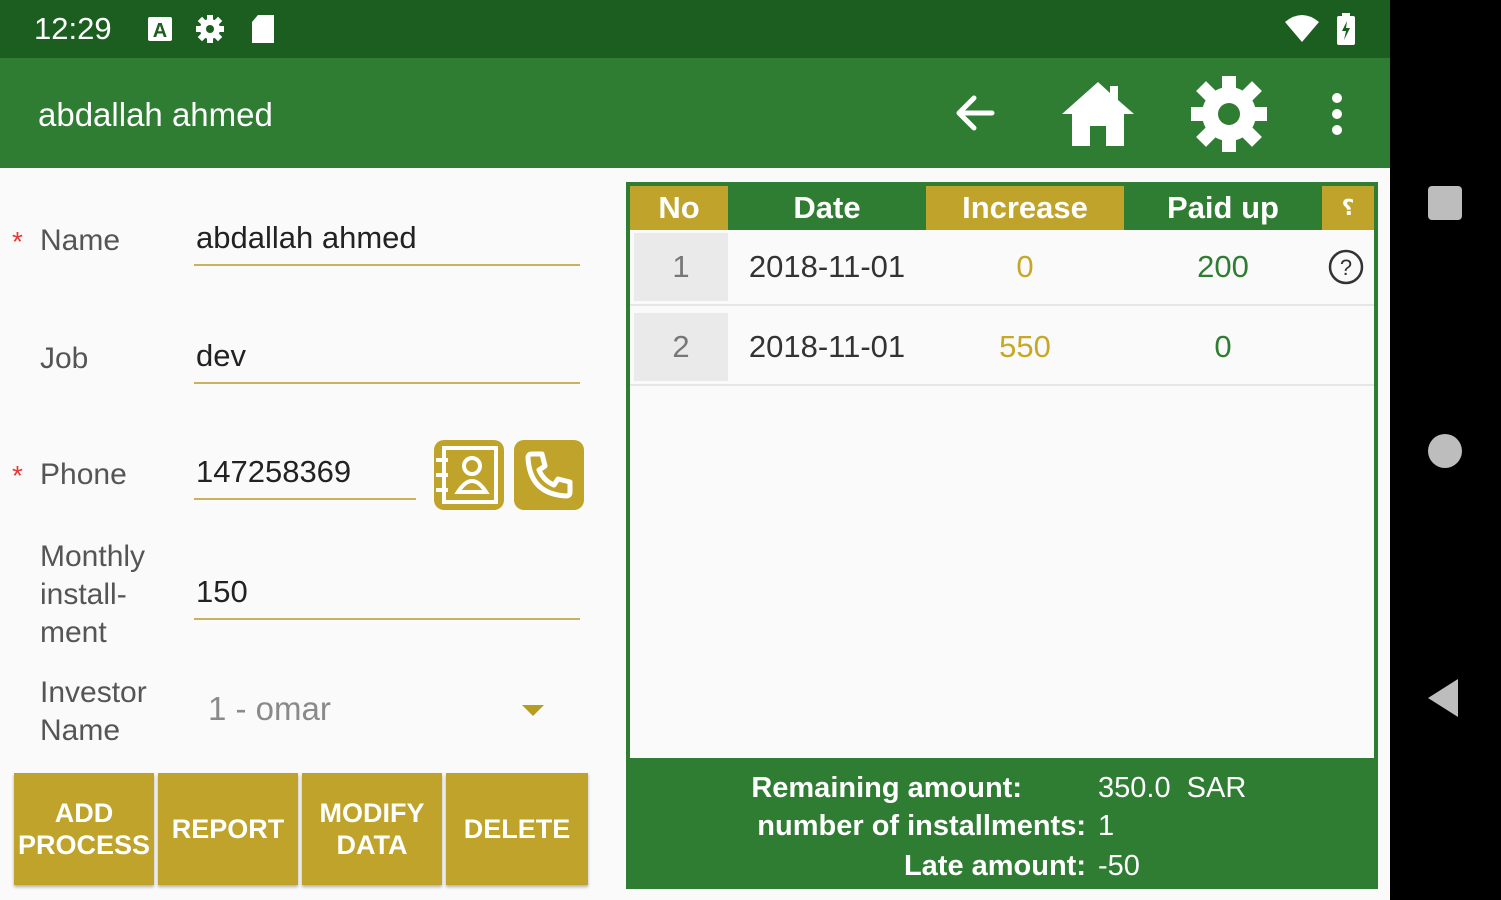  Describe the element at coordinates (827, 208) in the screenshot. I see `header-date: Date` at that location.